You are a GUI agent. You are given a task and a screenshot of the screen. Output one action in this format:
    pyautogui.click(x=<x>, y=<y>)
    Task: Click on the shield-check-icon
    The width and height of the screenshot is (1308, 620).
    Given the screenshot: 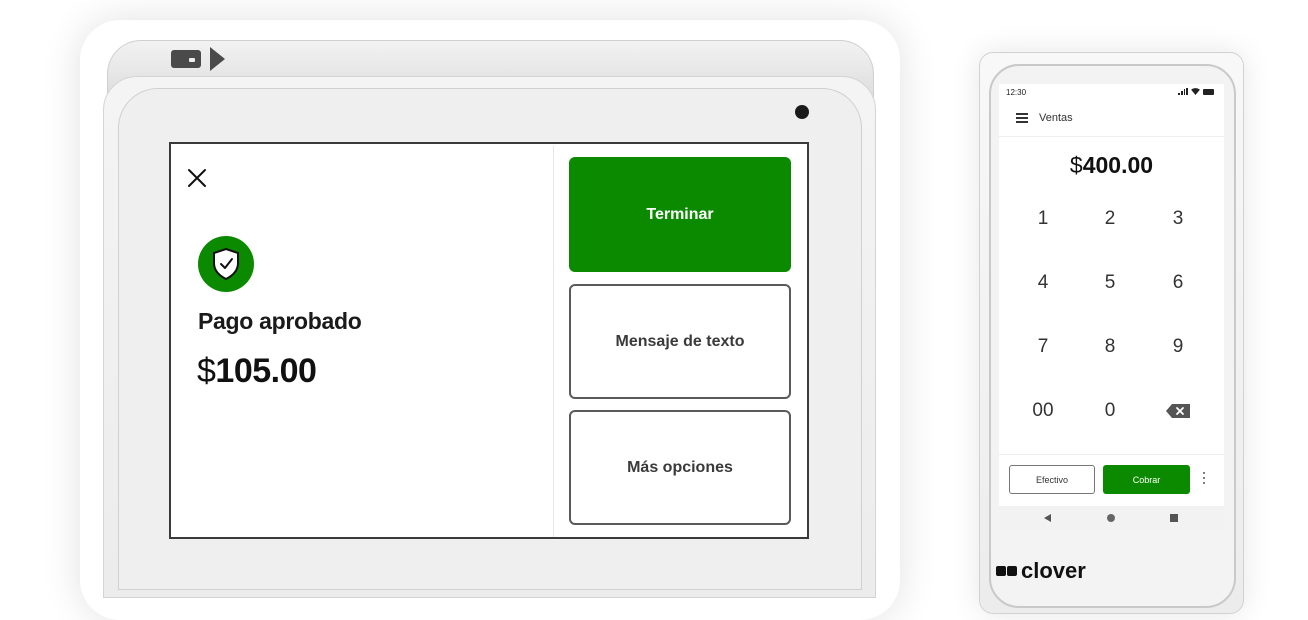 What is the action you would take?
    pyautogui.click(x=226, y=264)
    